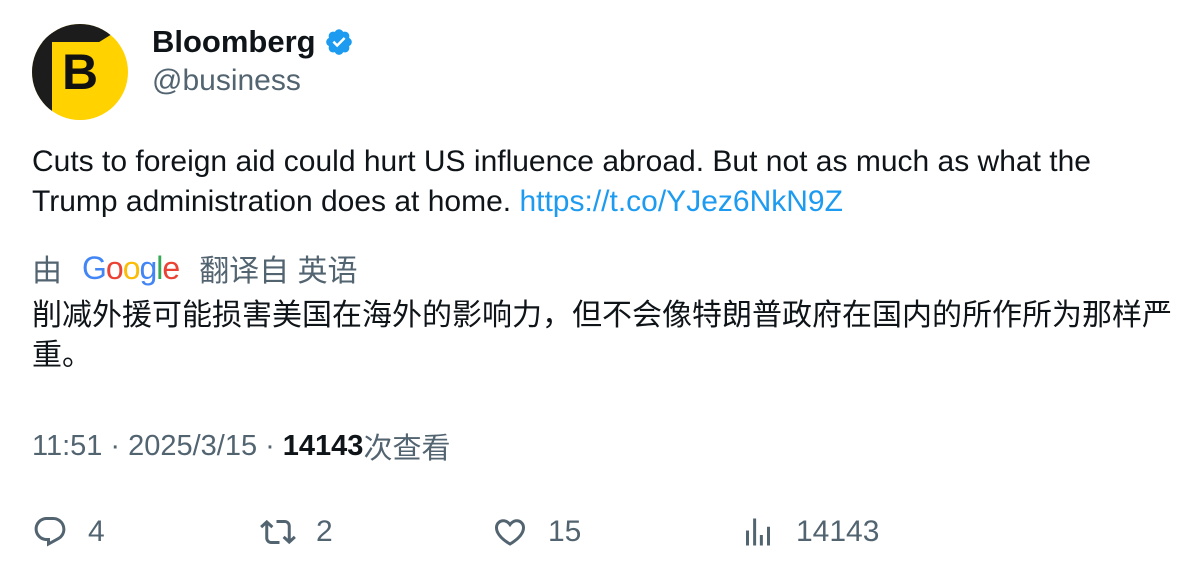  I want to click on retweet-button: 2, so click(296, 532).